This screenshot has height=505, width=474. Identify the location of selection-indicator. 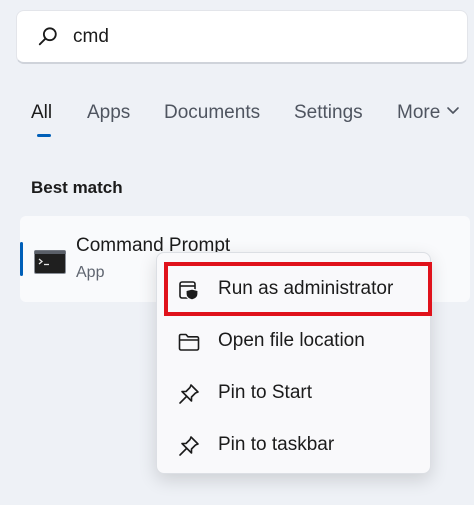
(21, 259).